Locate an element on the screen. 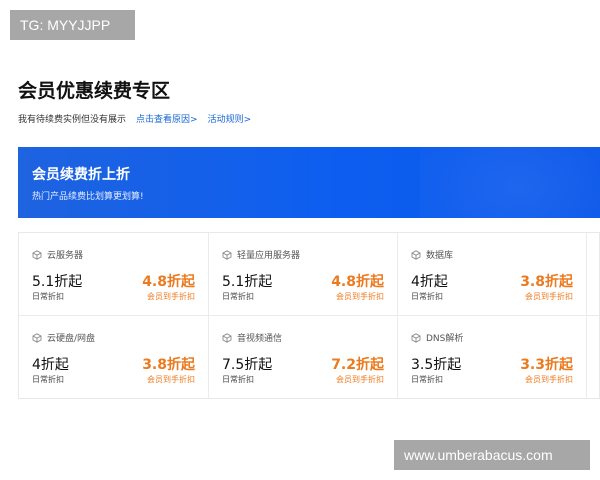  product-name: 云服务器 is located at coordinates (65, 256).